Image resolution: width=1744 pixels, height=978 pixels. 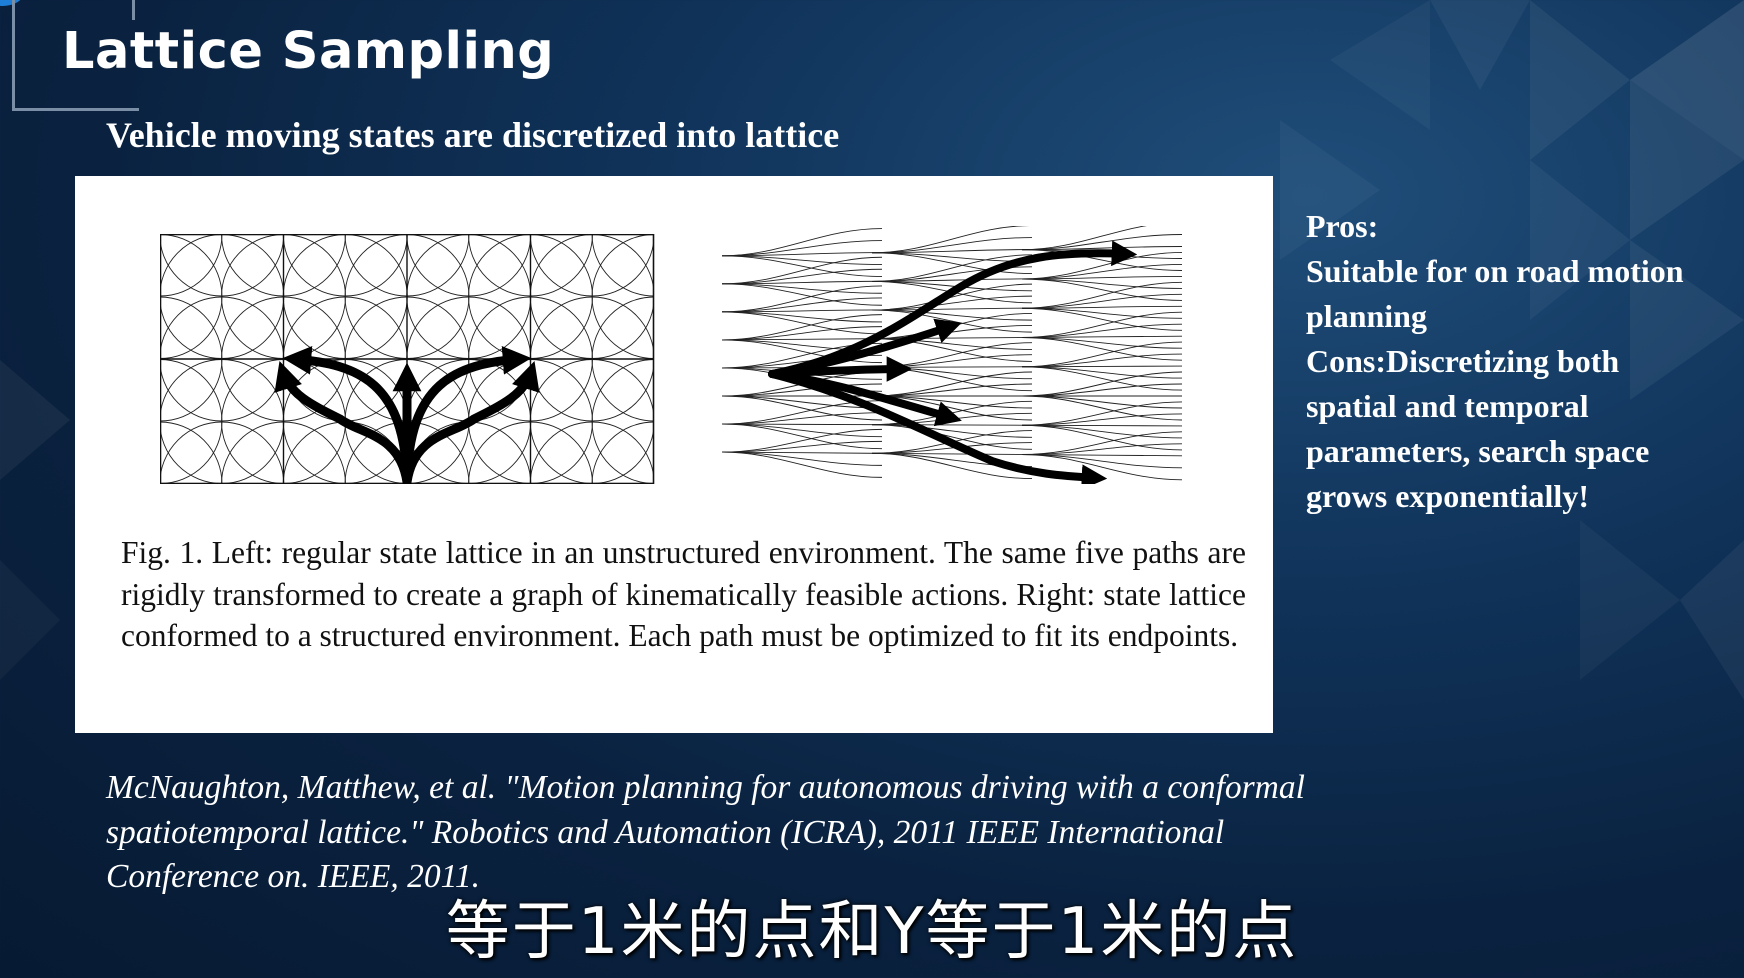 What do you see at coordinates (1366, 316) in the screenshot?
I see `pros-line: planning` at bounding box center [1366, 316].